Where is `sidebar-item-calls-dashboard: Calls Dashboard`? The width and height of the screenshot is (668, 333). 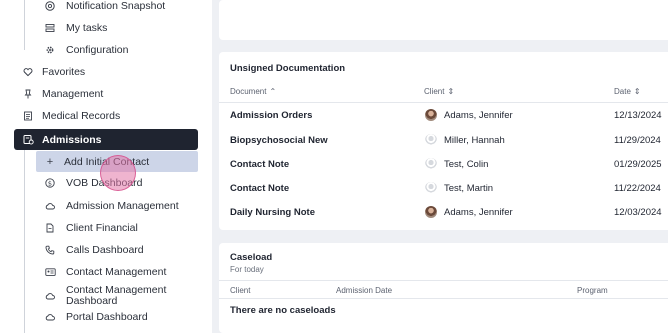
sidebar-item-calls-dashboard: Calls Dashboard is located at coordinates (94, 250).